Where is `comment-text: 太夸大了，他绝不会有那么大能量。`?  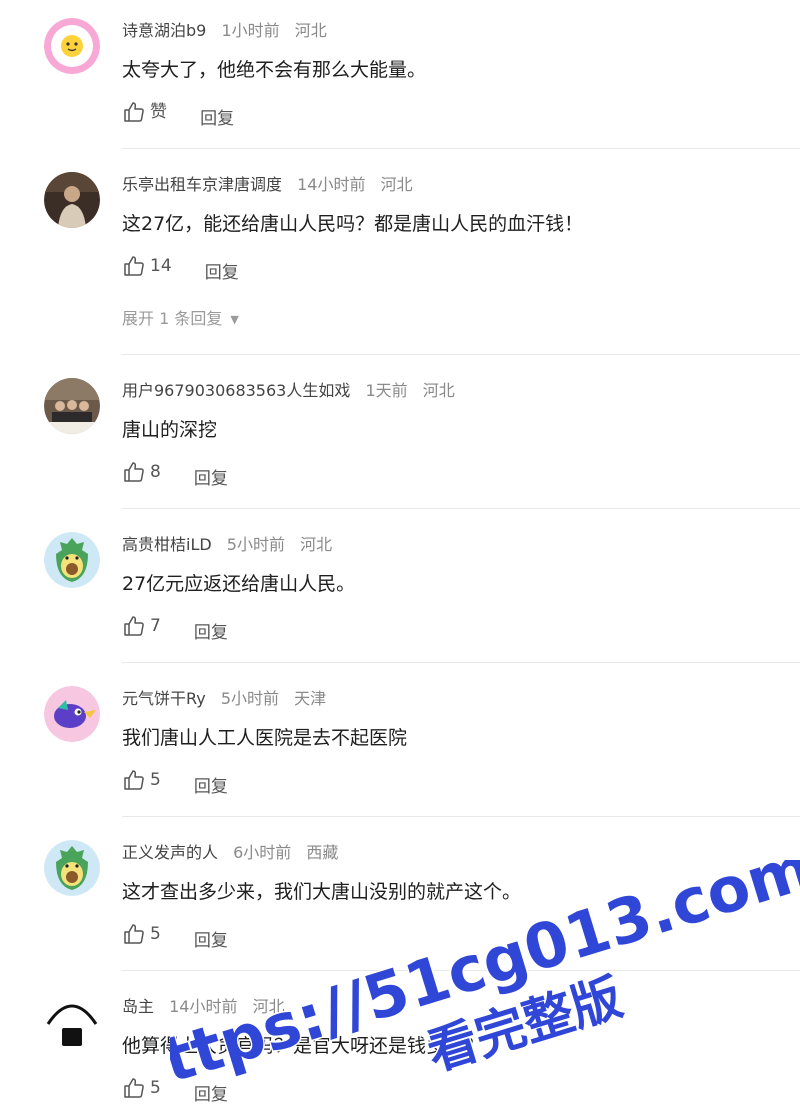
comment-text: 太夸大了，他绝不会有那么大能量。 is located at coordinates (274, 70).